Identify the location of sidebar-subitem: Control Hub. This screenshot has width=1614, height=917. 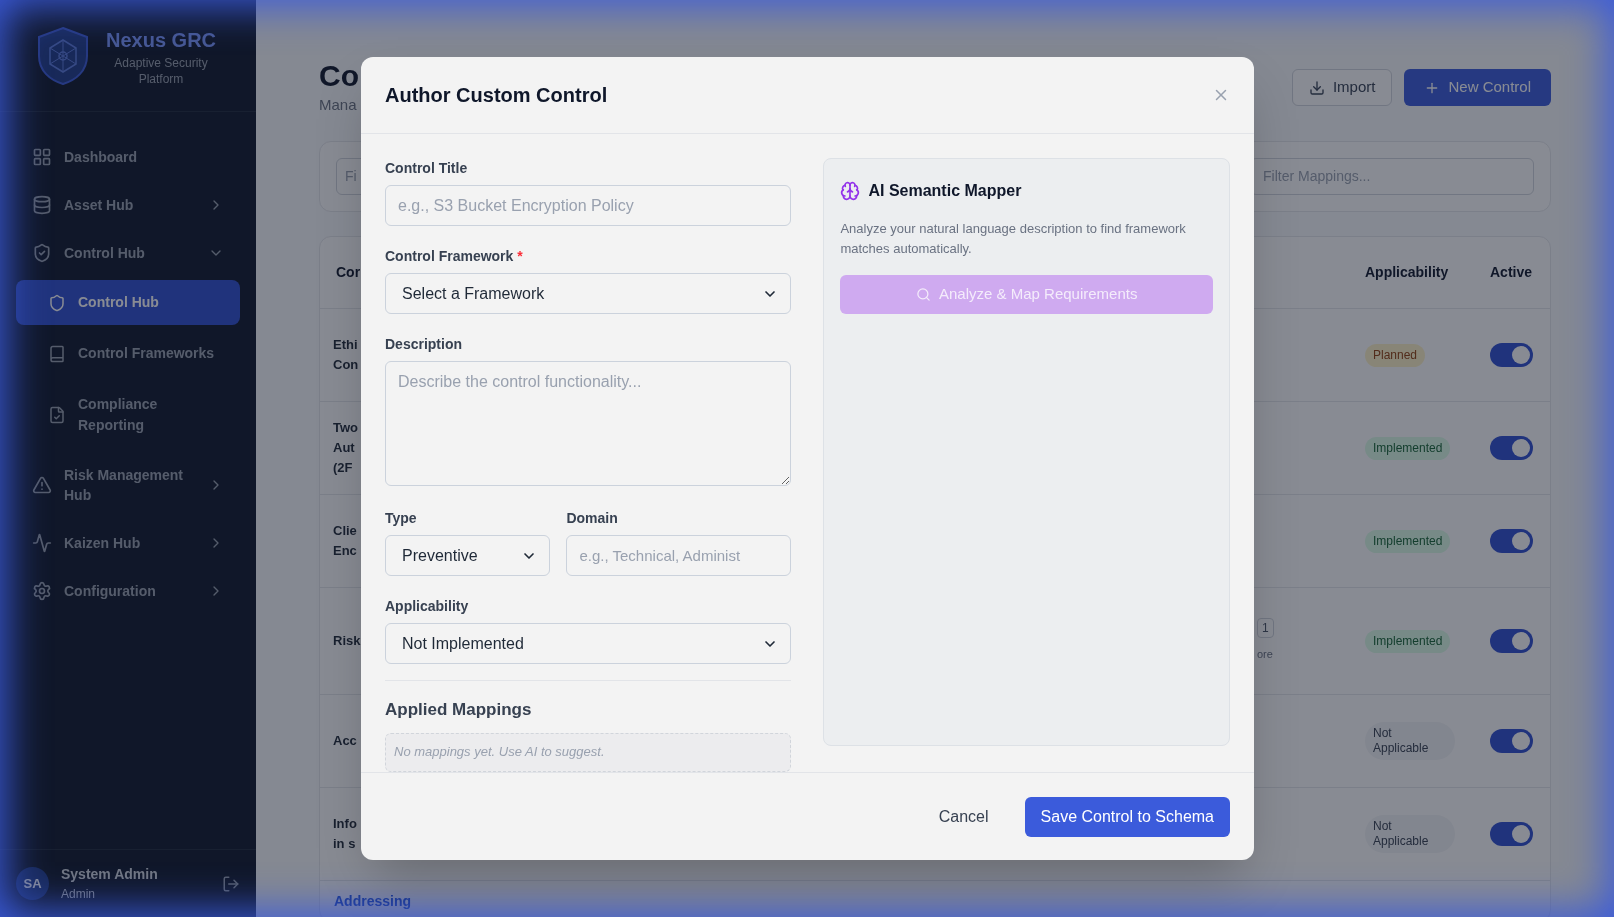
(128, 302).